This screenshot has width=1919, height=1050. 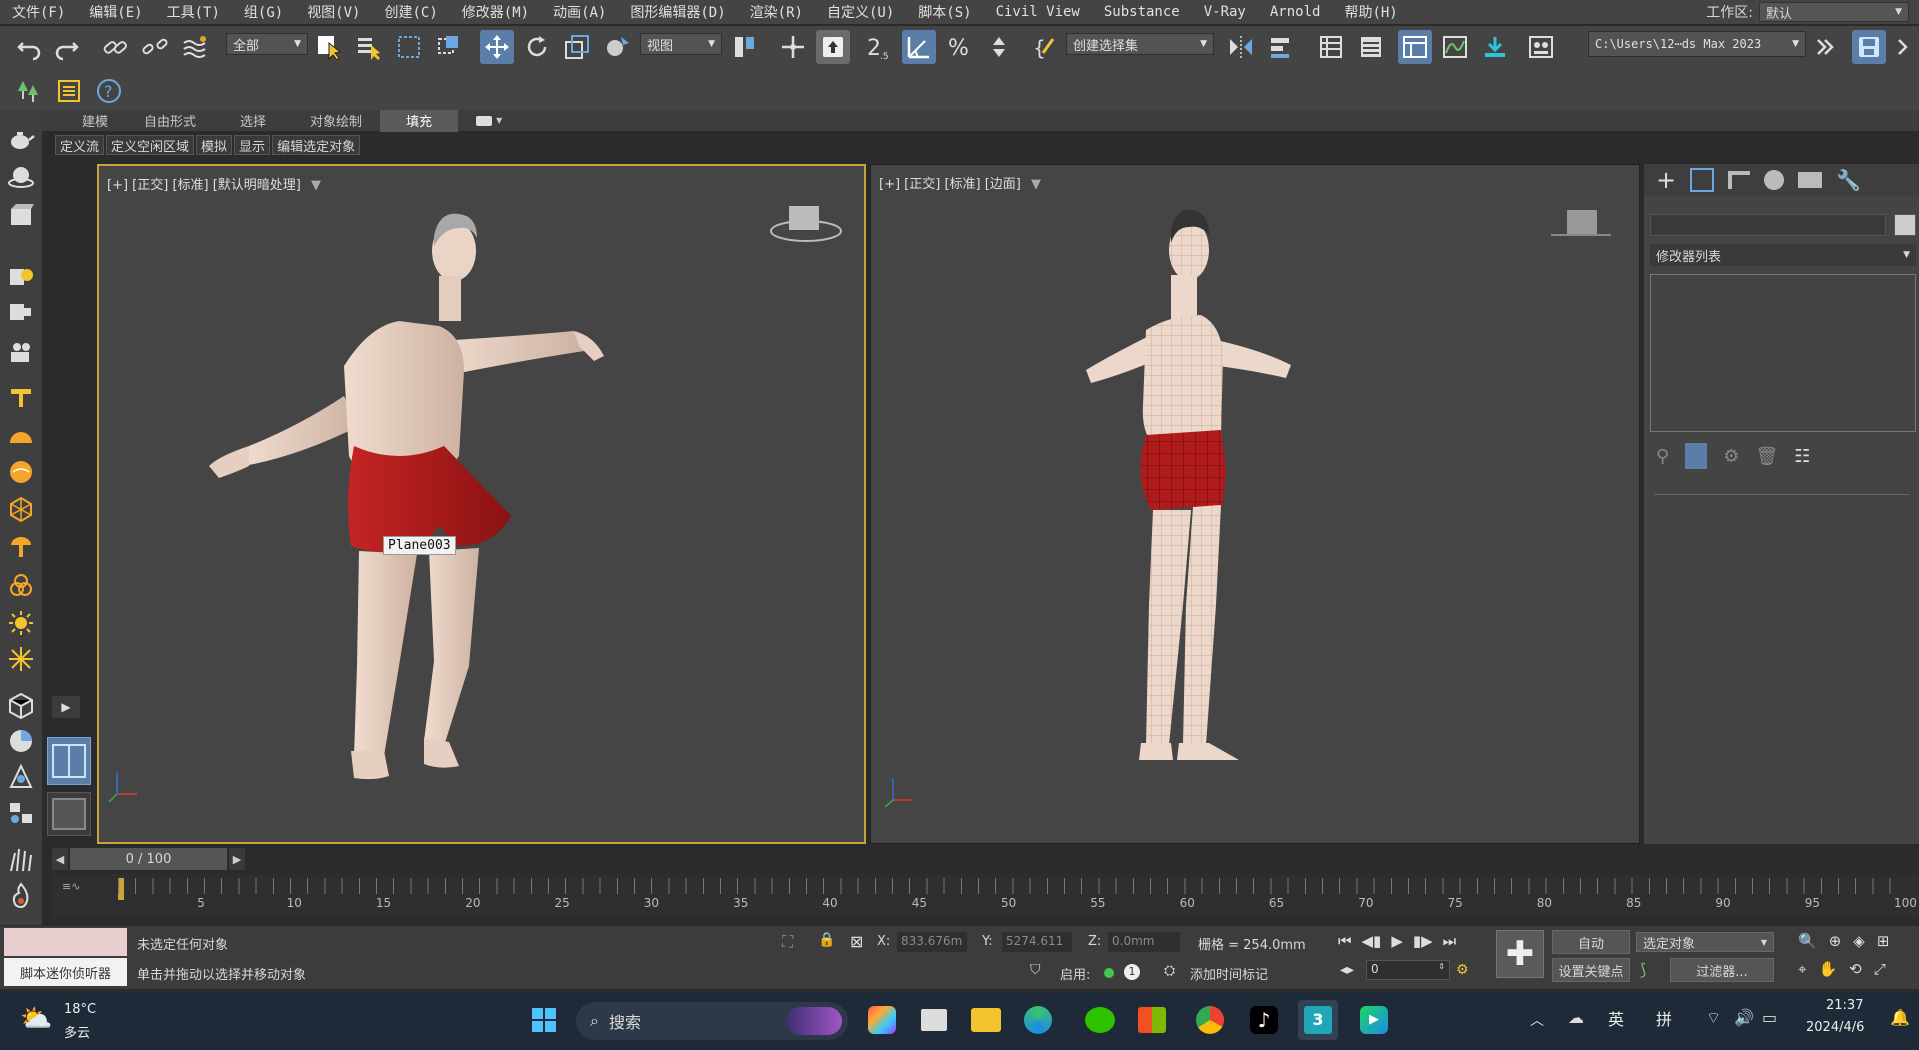 I want to click on object-color-swatch, so click(x=1905, y=225).